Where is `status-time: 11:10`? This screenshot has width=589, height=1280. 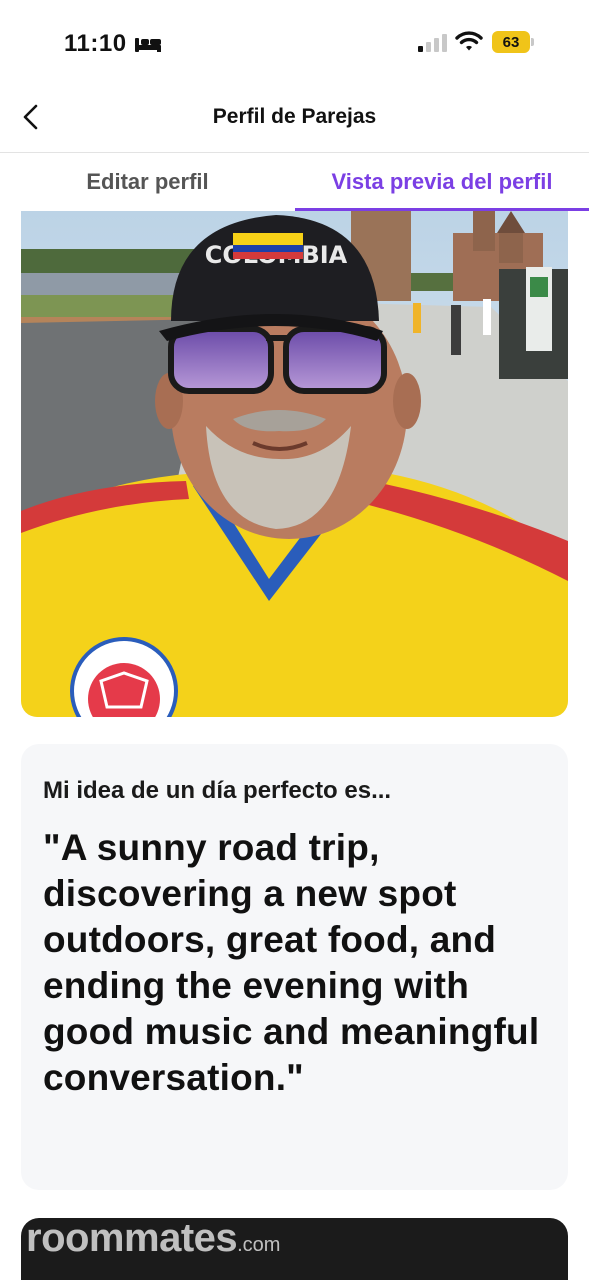
status-time: 11:10 is located at coordinates (112, 44).